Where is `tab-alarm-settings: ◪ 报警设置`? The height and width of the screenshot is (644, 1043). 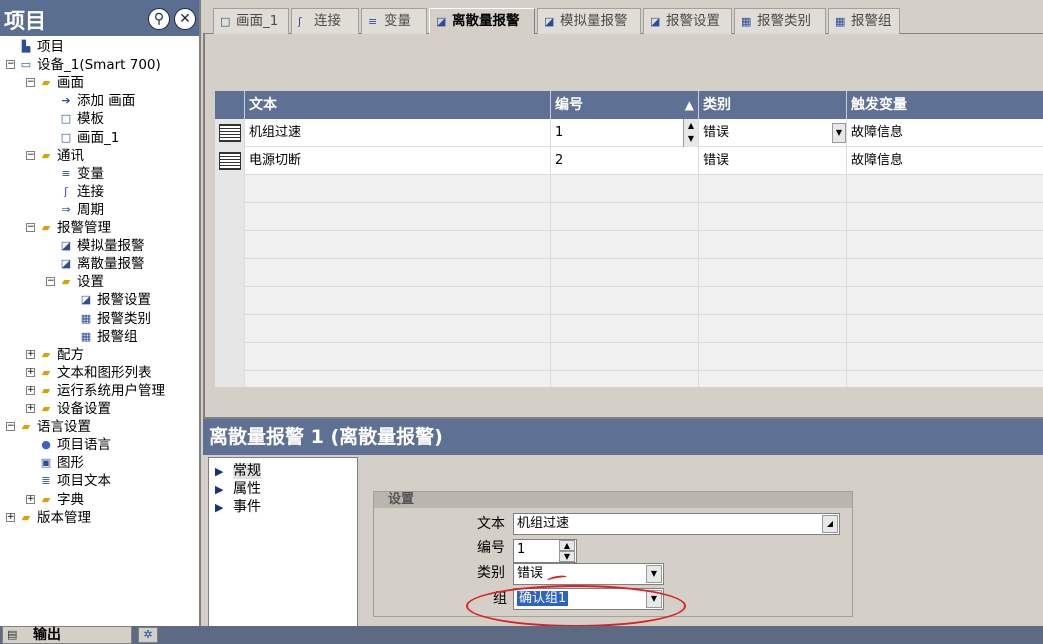 tab-alarm-settings: ◪ 报警设置 is located at coordinates (687, 21).